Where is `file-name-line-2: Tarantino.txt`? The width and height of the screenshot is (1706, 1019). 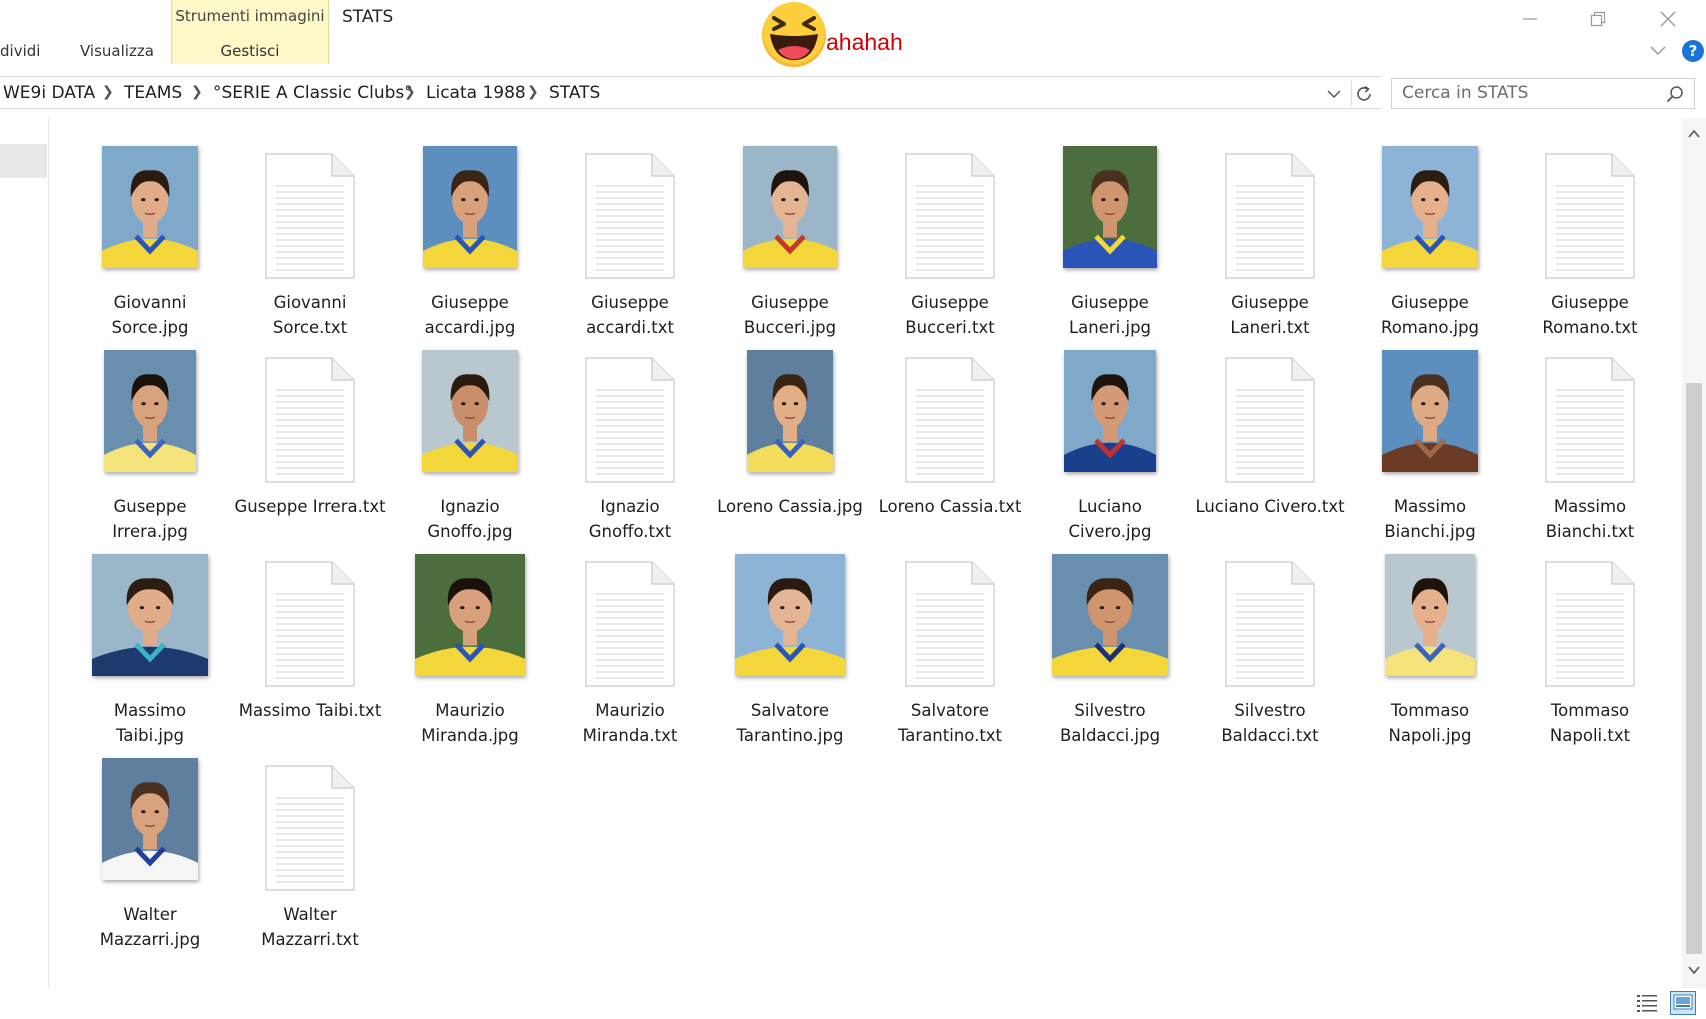
file-name-line-2: Tarantino.txt is located at coordinates (950, 735).